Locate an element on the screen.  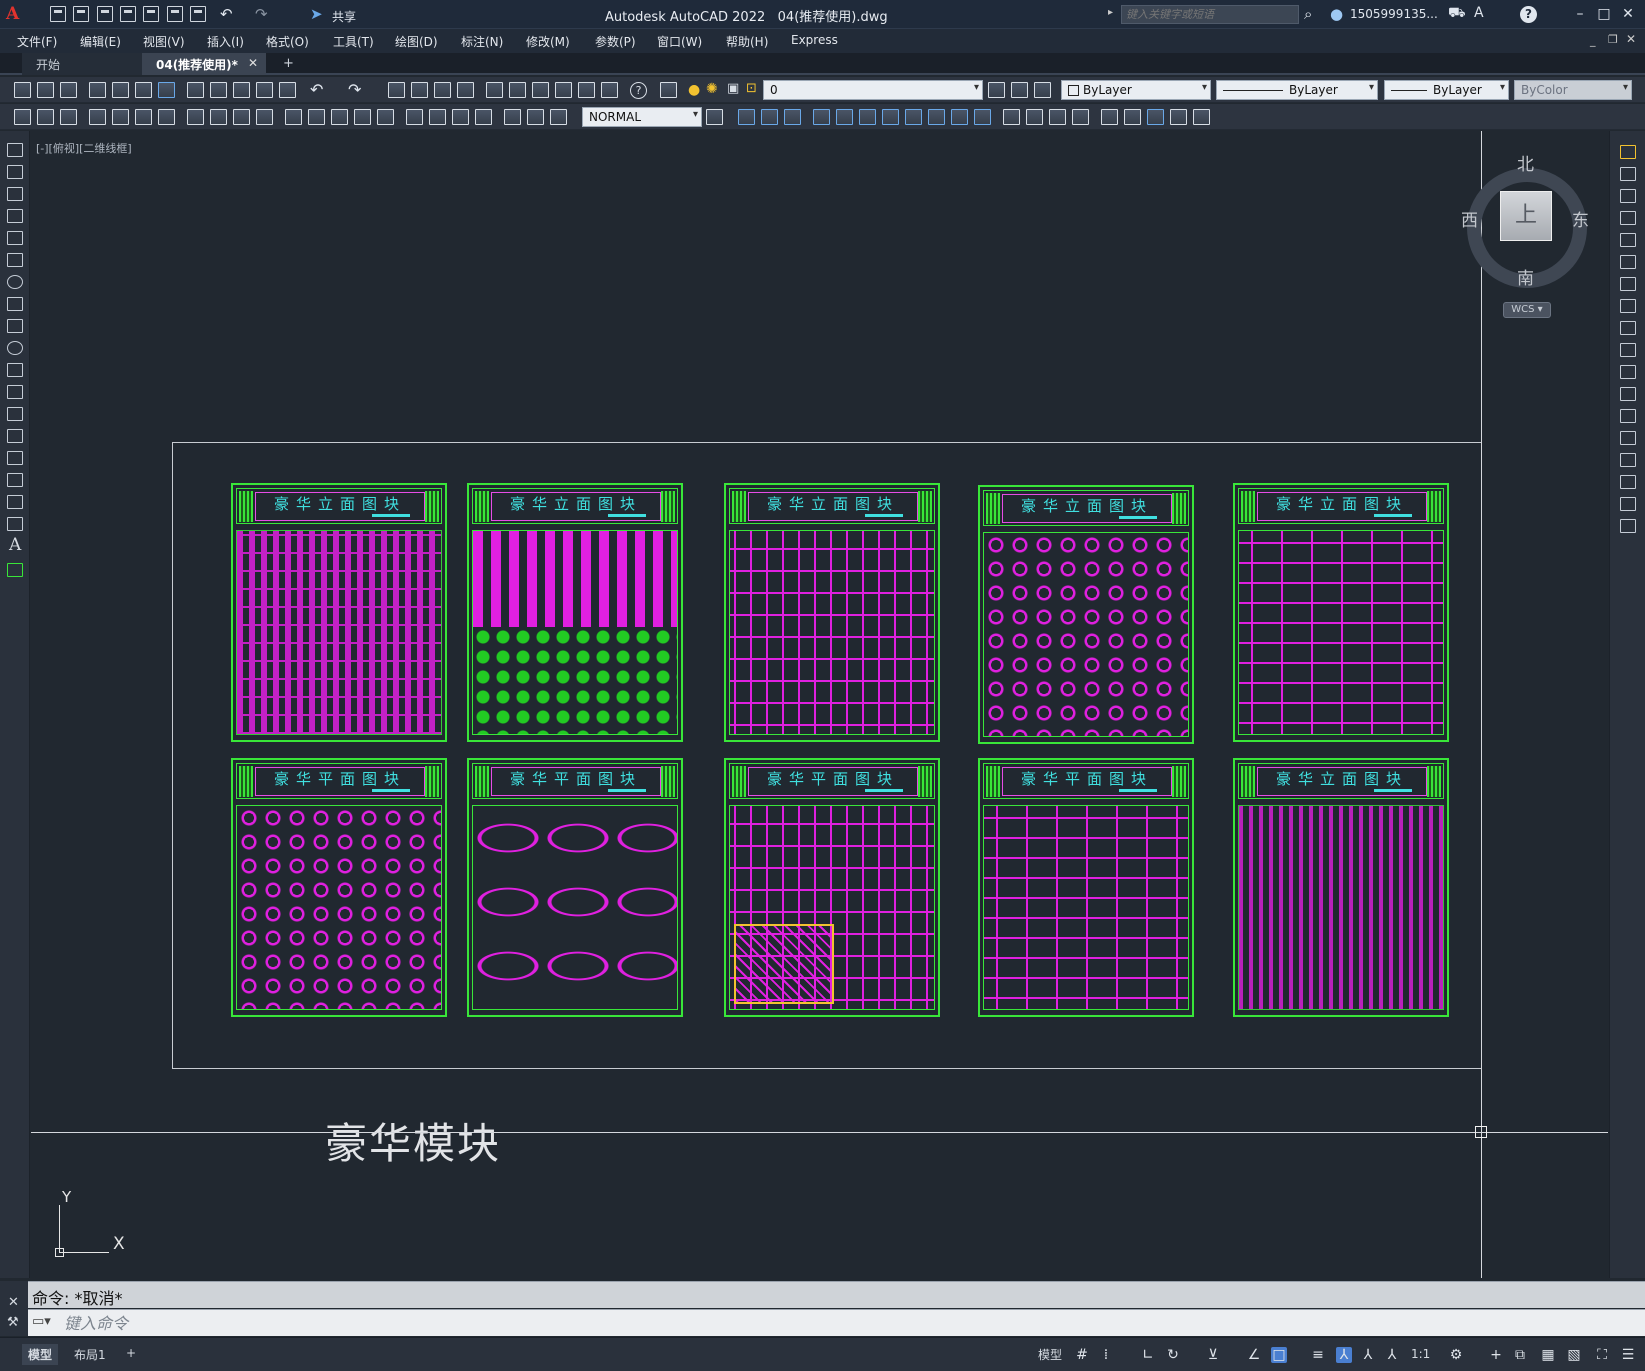
clean-icon is located at coordinates (1034, 117).